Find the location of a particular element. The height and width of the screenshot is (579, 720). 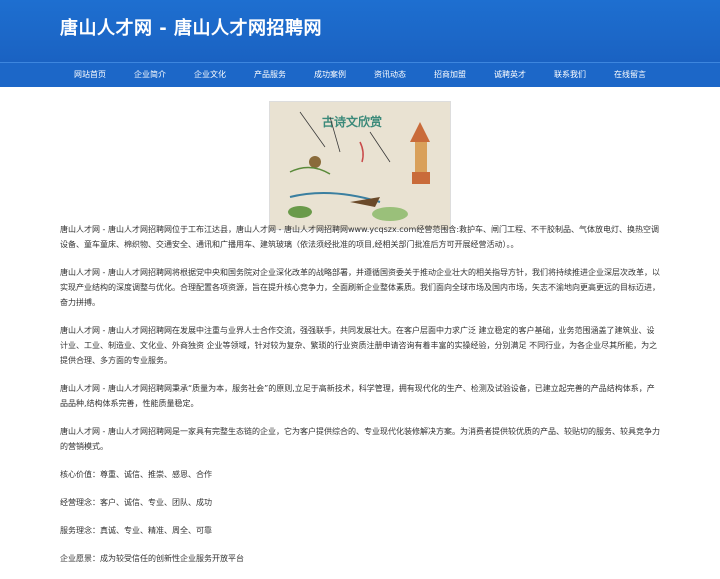

nav-item-contact: 联系我们 is located at coordinates (570, 75).